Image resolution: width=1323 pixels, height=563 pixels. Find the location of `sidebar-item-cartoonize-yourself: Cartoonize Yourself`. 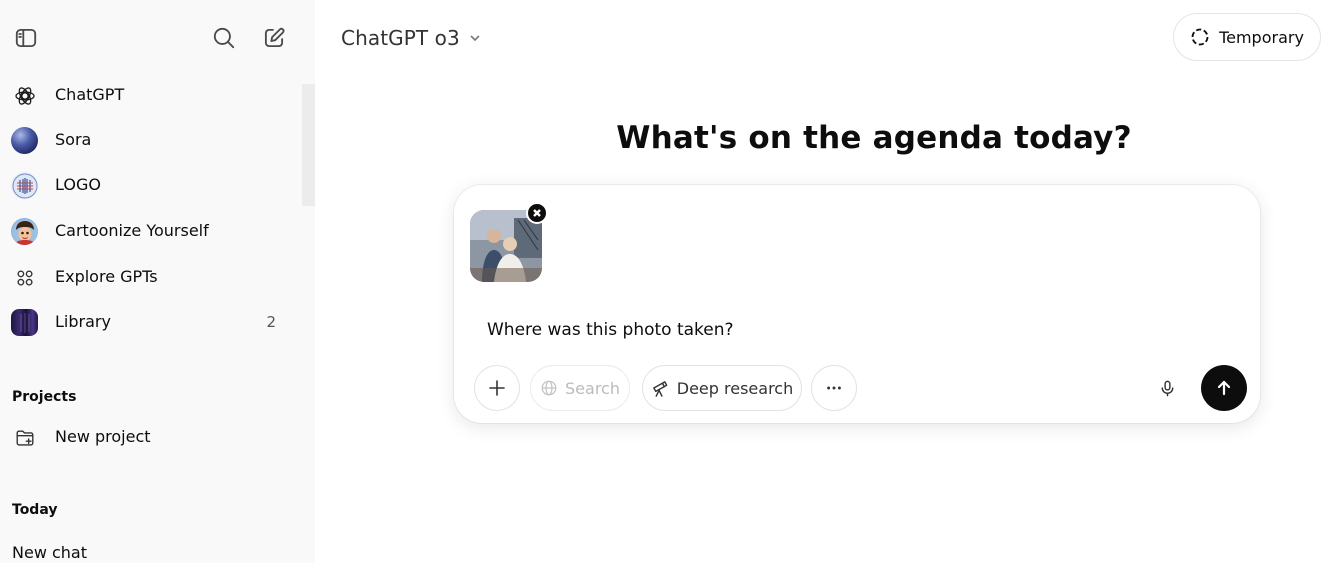

sidebar-item-cartoonize-yourself: Cartoonize Yourself is located at coordinates (150, 231).